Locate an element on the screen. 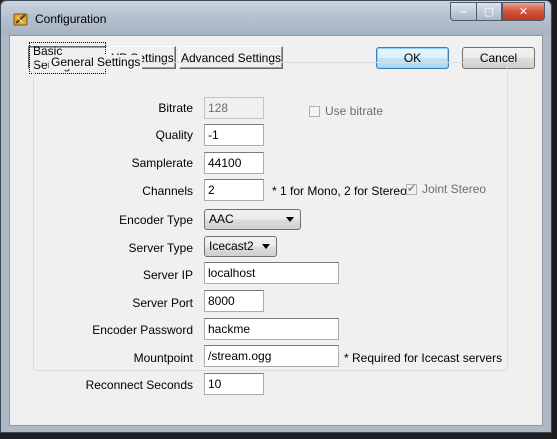  maximize-icon: ▢ is located at coordinates (489, 12).